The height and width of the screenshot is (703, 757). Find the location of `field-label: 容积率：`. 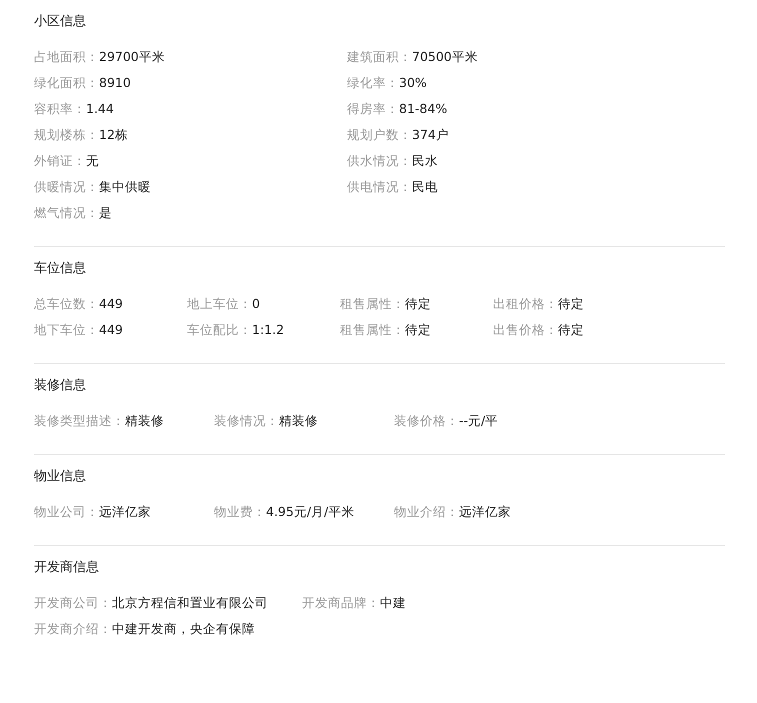

field-label: 容积率： is located at coordinates (60, 109).